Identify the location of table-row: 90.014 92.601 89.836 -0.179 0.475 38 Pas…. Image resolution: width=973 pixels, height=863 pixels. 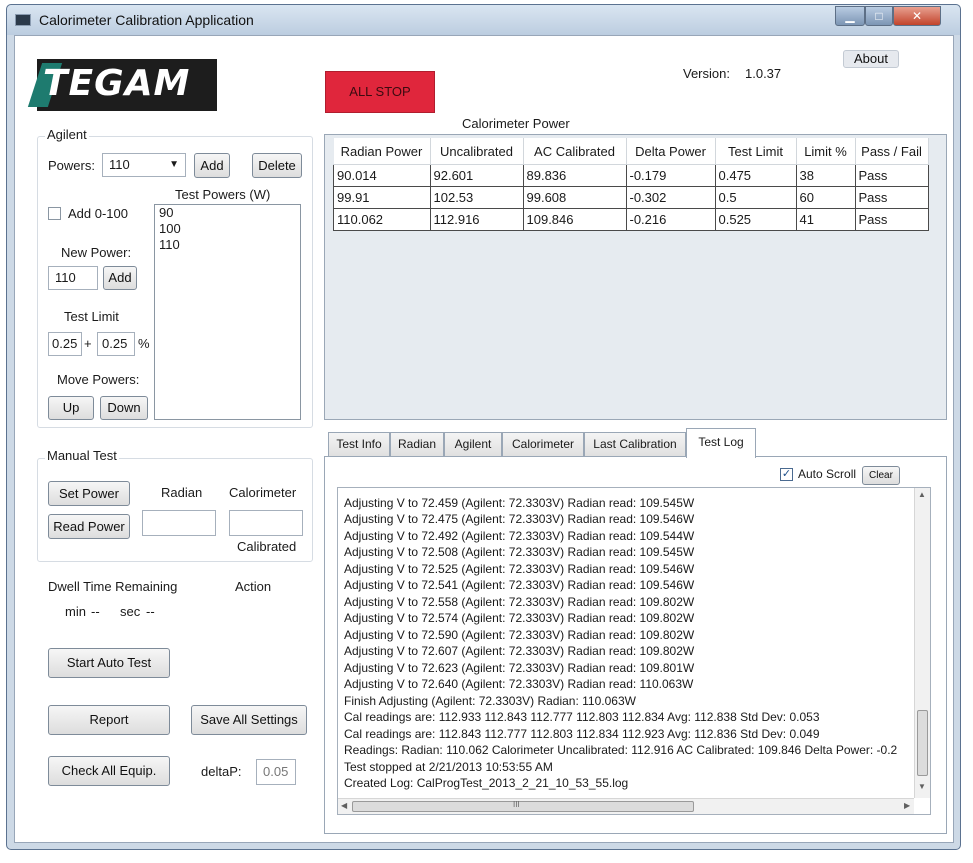
(631, 175).